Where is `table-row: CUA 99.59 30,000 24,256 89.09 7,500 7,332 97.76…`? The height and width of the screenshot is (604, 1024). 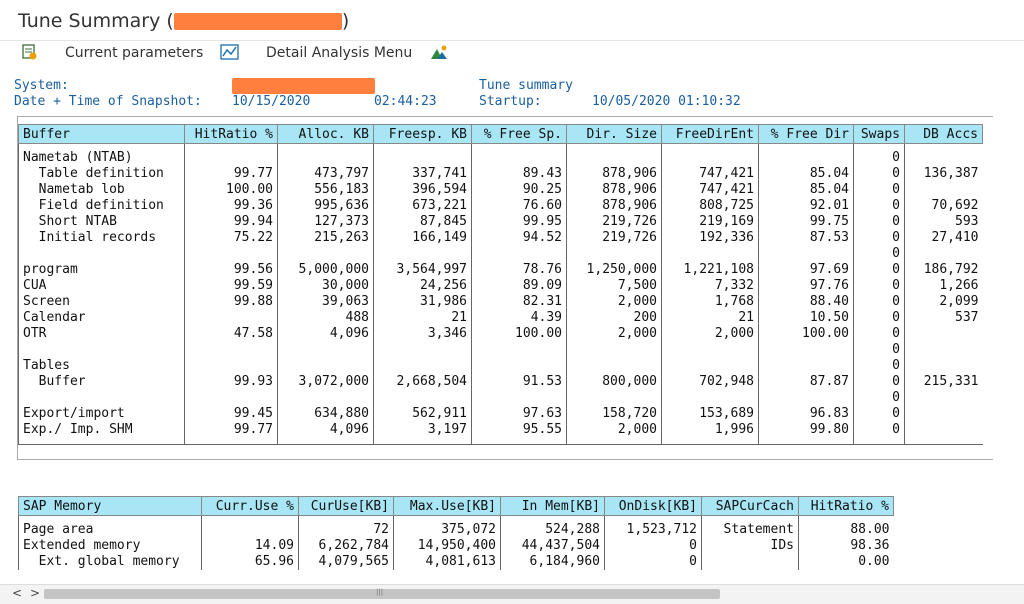
table-row: CUA 99.59 30,000 24,256 89.09 7,500 7,332 97.76… is located at coordinates (500, 286).